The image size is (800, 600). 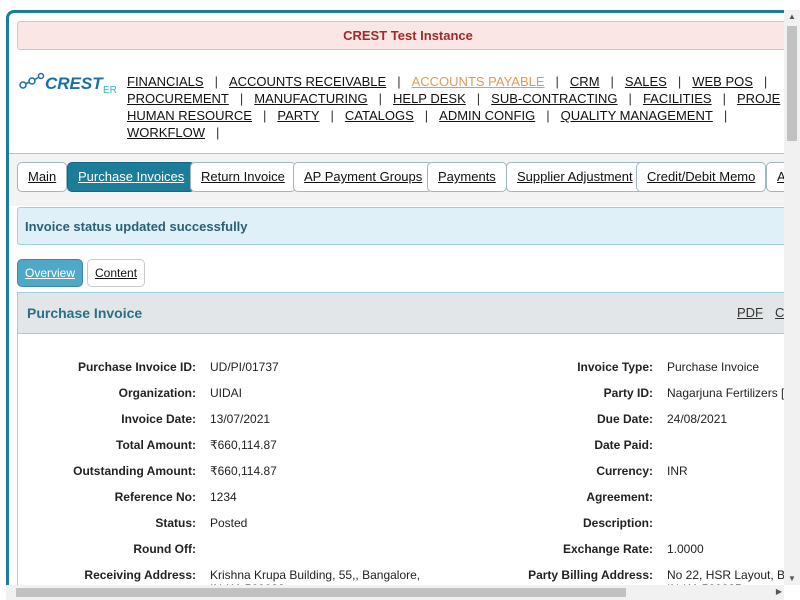 I want to click on logo-mark-icon: CREST ER, so click(x=68, y=84).